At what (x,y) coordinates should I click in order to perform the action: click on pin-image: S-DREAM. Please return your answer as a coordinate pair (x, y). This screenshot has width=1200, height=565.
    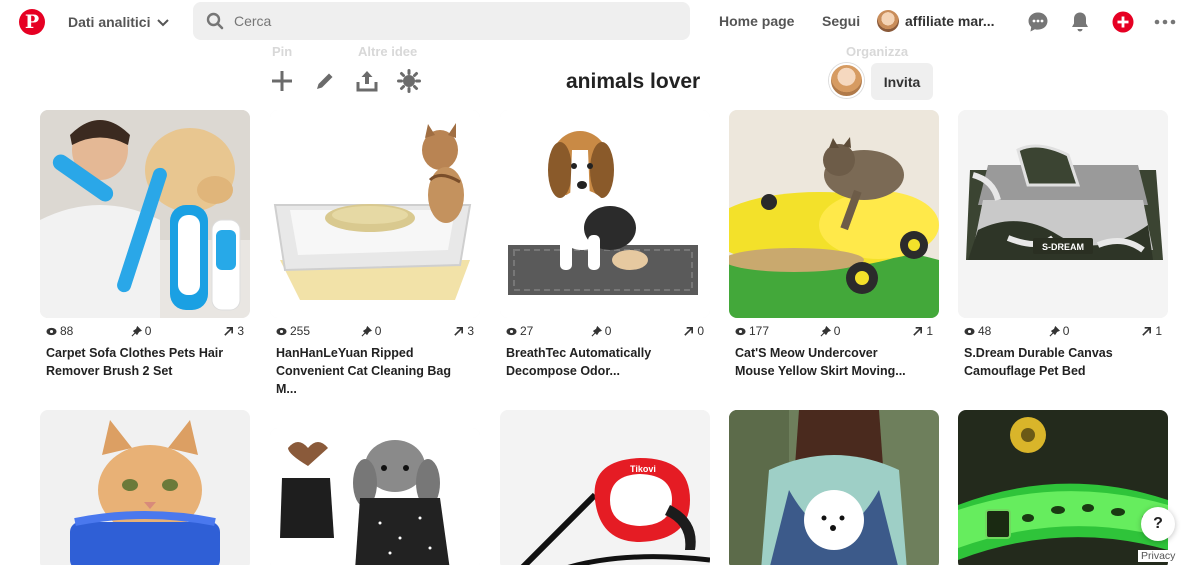
    Looking at the image, I should click on (1063, 214).